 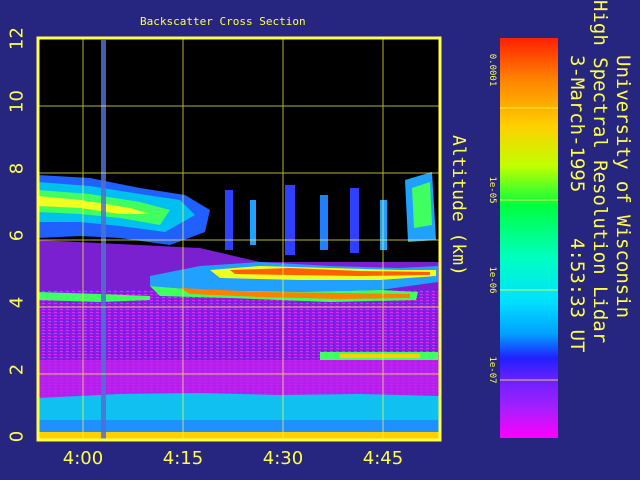 What do you see at coordinates (529, 238) in the screenshot?
I see `colorbar` at bounding box center [529, 238].